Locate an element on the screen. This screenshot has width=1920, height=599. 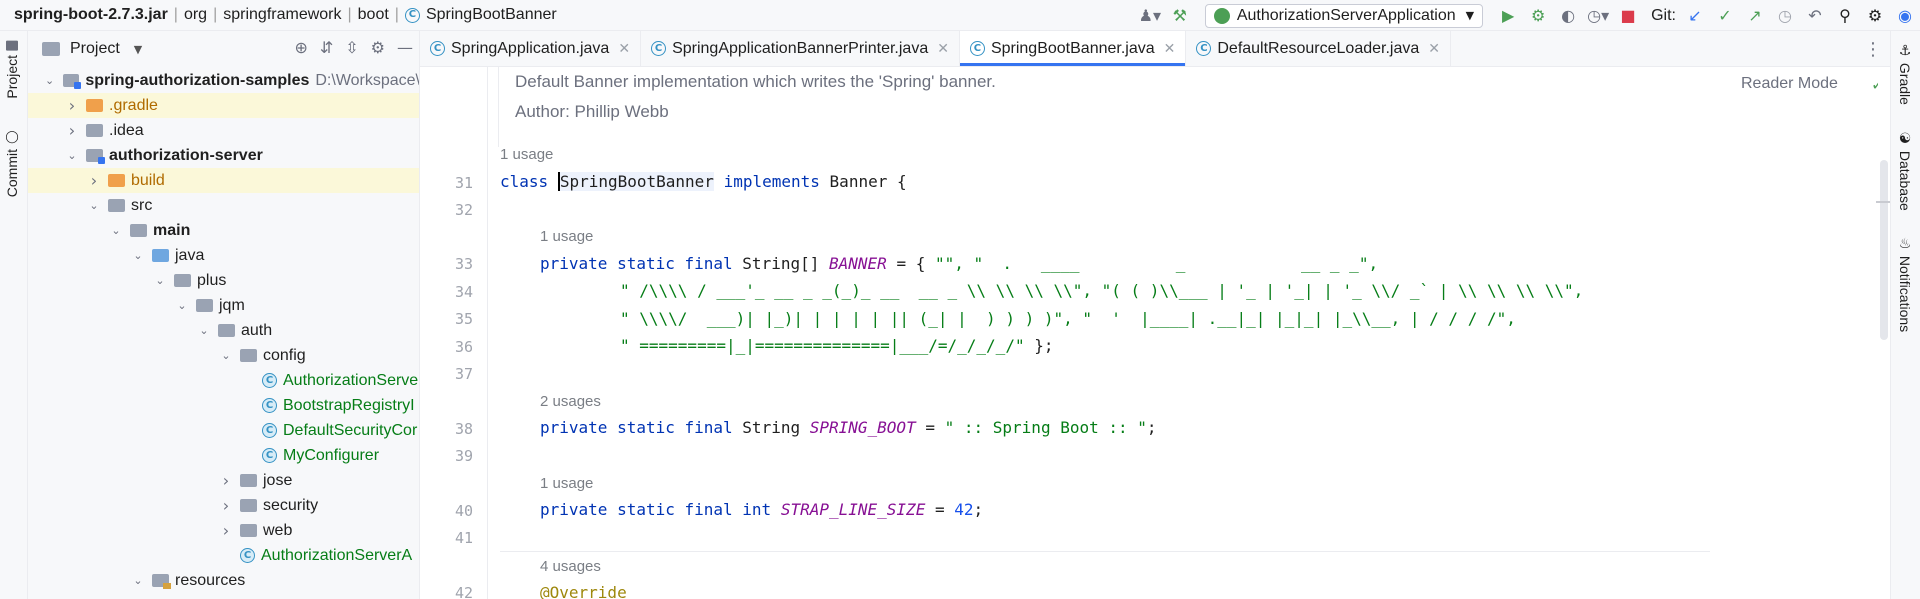
breadcrumb-boot: boot is located at coordinates (373, 15).